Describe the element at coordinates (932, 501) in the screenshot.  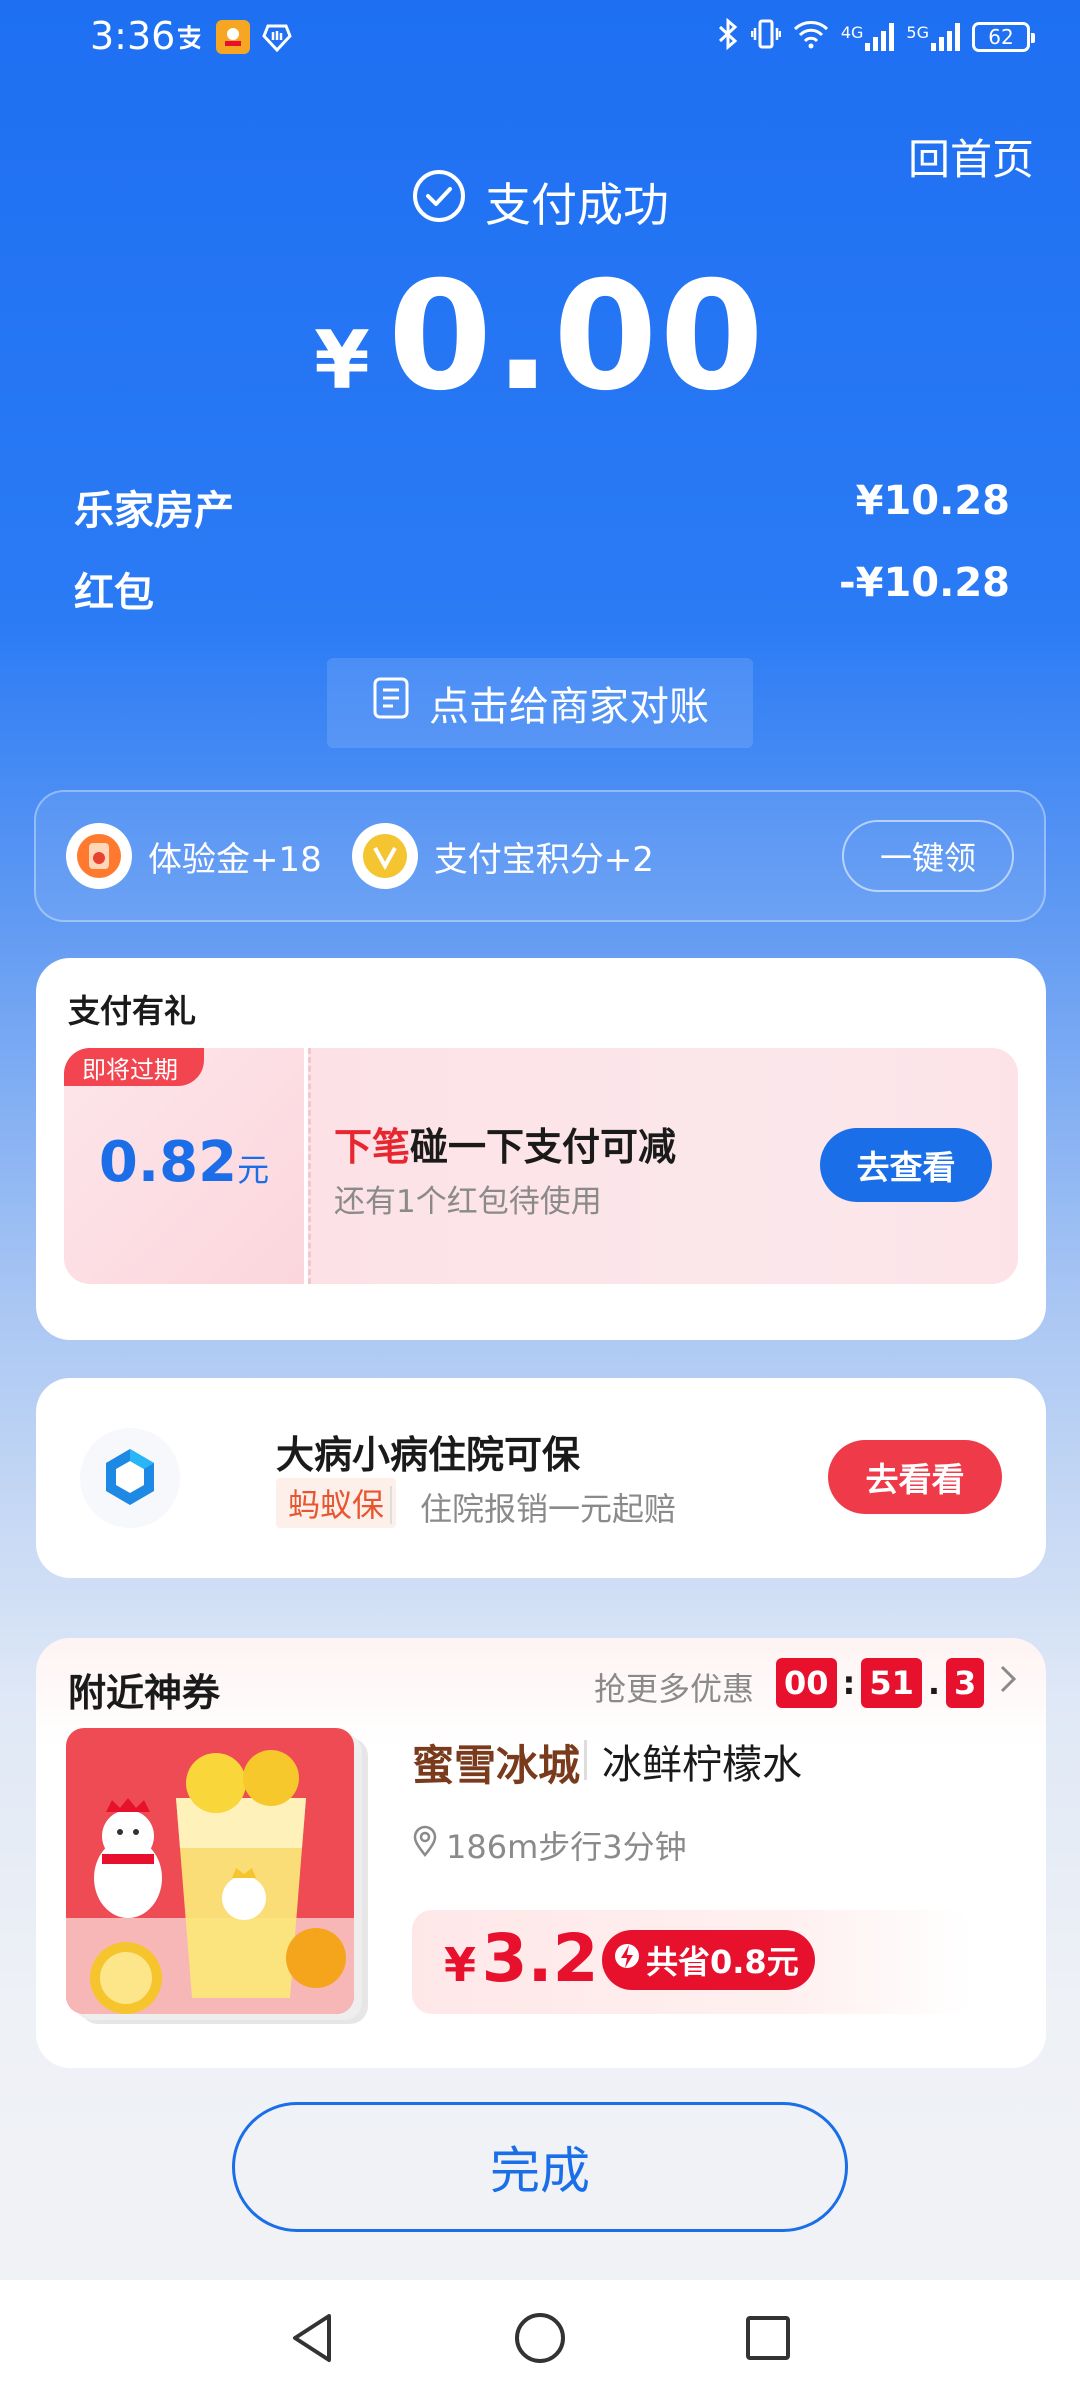
I see `detail-value: ¥10.28` at that location.